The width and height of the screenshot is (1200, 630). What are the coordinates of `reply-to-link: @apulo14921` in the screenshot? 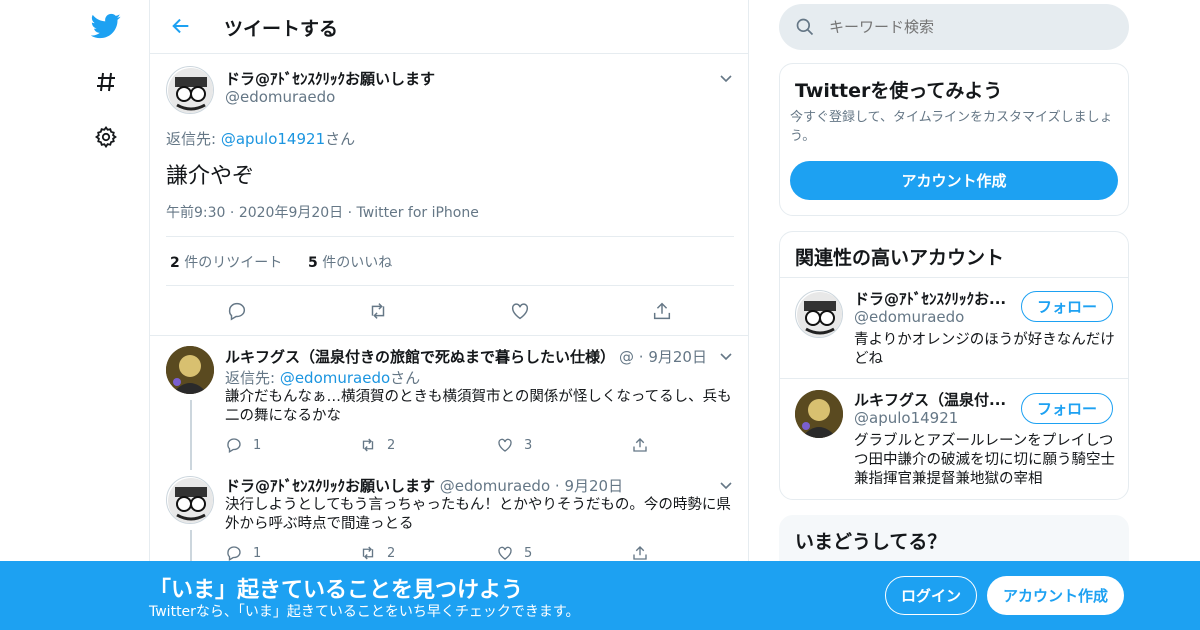 It's located at (273, 139).